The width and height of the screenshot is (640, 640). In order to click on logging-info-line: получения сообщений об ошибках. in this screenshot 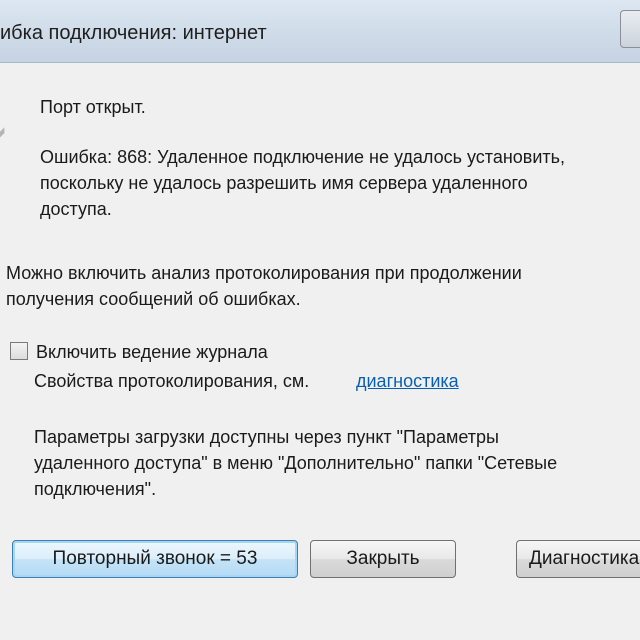, I will do `click(153, 299)`.